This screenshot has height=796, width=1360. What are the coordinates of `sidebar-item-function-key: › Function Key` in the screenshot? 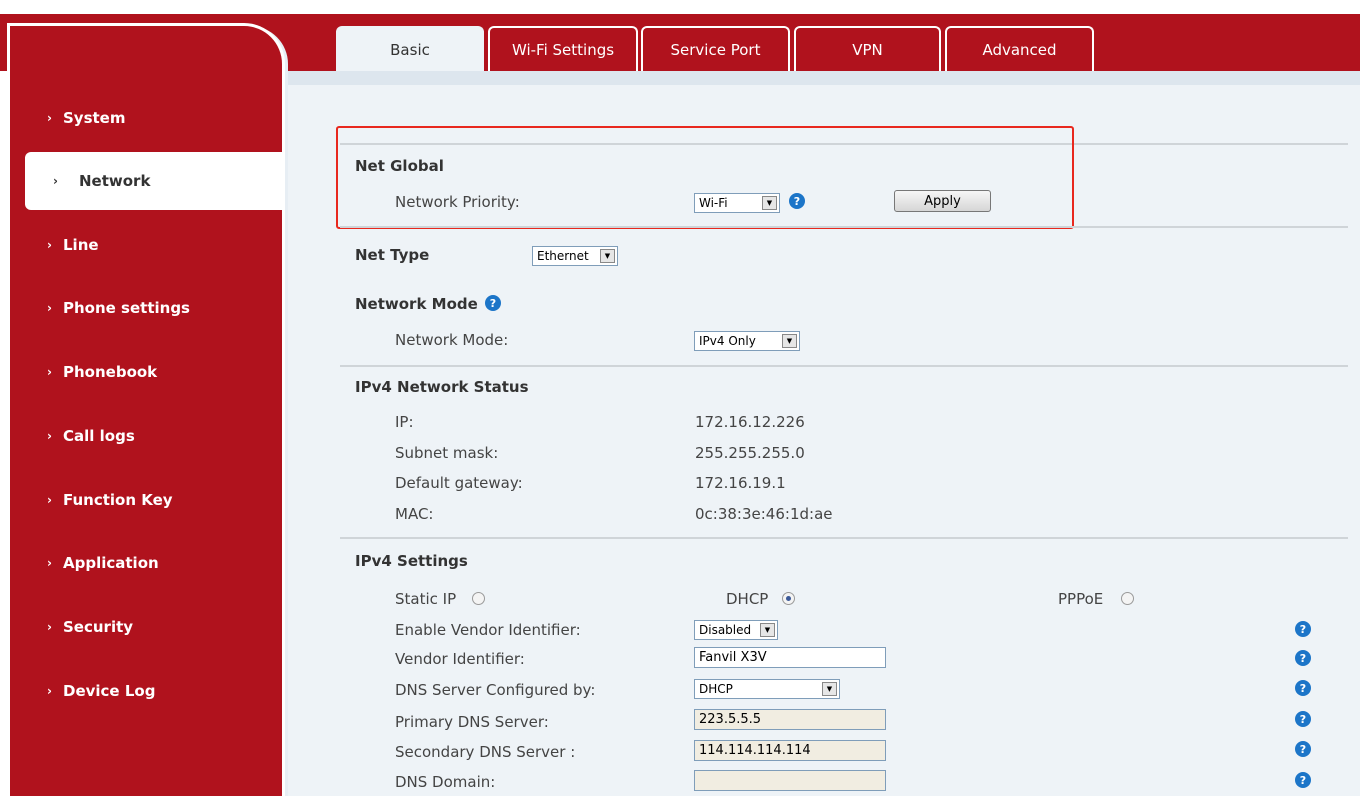 It's located at (146, 500).